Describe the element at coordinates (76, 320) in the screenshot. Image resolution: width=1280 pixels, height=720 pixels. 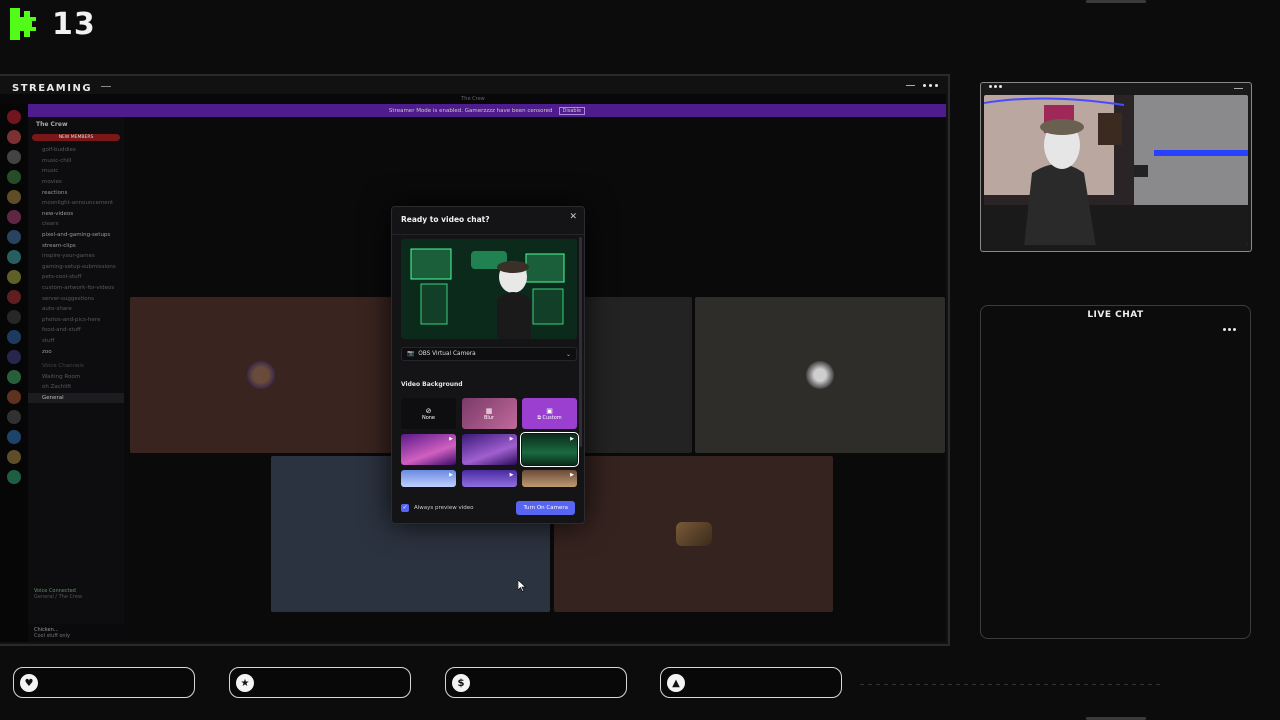
I see `channel-item: photos-and-pics-here` at that location.